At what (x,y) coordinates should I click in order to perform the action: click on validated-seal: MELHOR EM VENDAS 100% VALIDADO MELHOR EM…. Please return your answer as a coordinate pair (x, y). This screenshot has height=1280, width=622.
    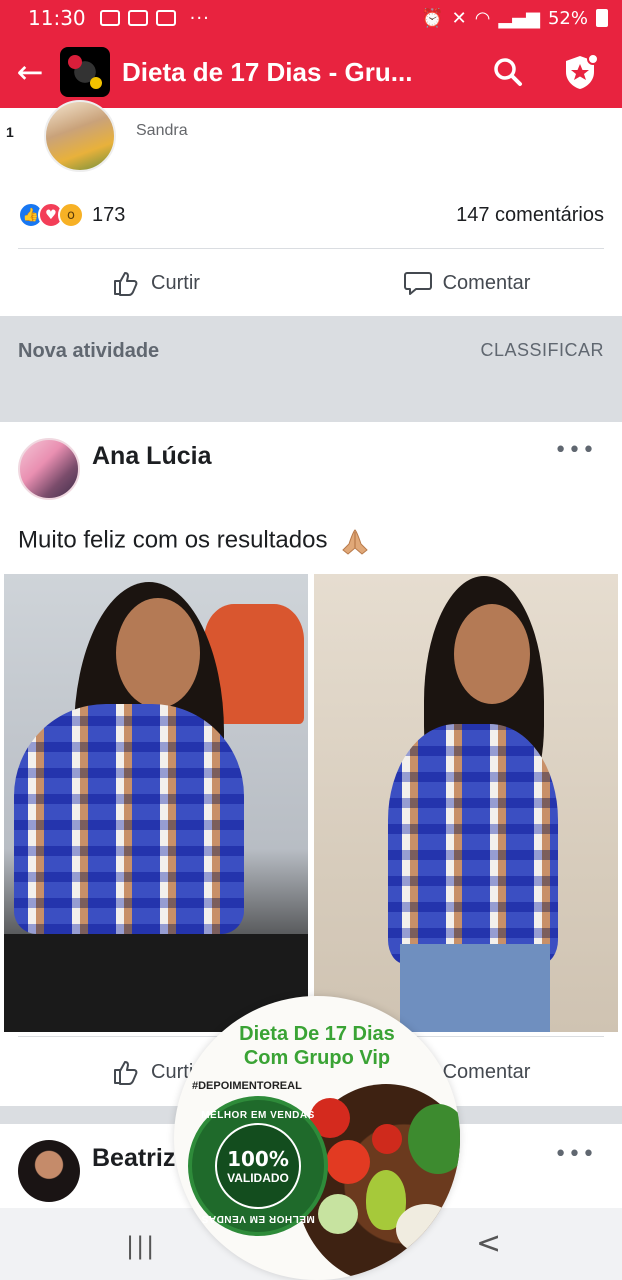
    Looking at the image, I should click on (258, 1166).